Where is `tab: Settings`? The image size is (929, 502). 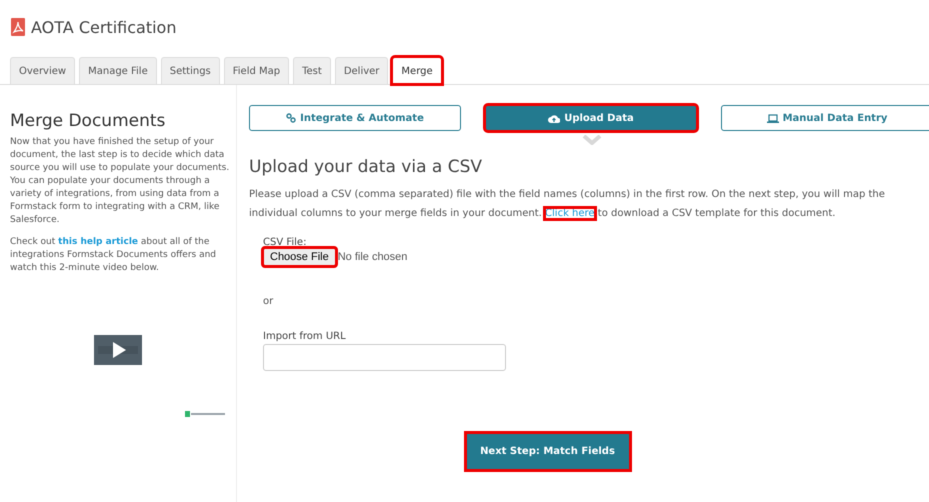 tab: Settings is located at coordinates (190, 70).